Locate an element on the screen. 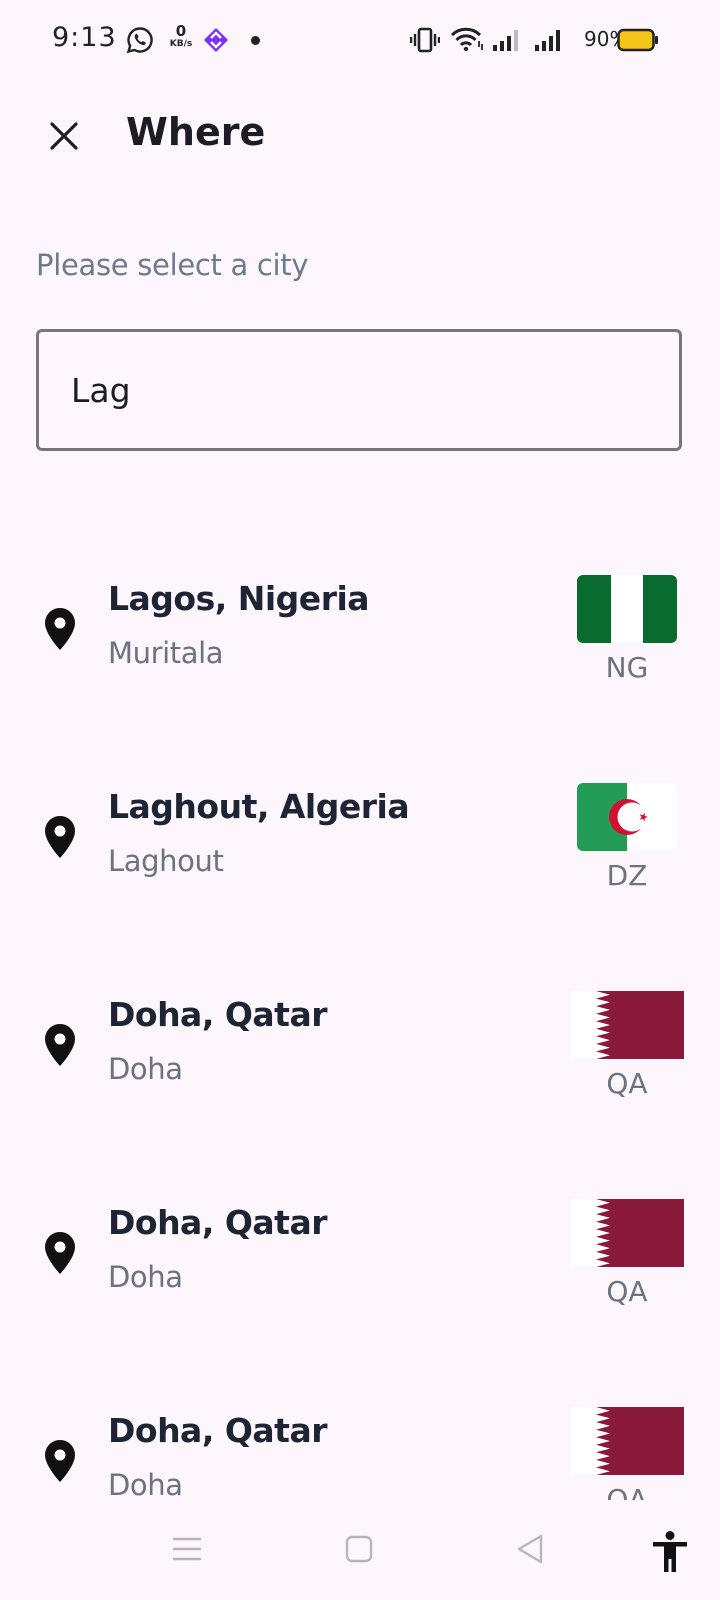  app-icon is located at coordinates (216, 40).